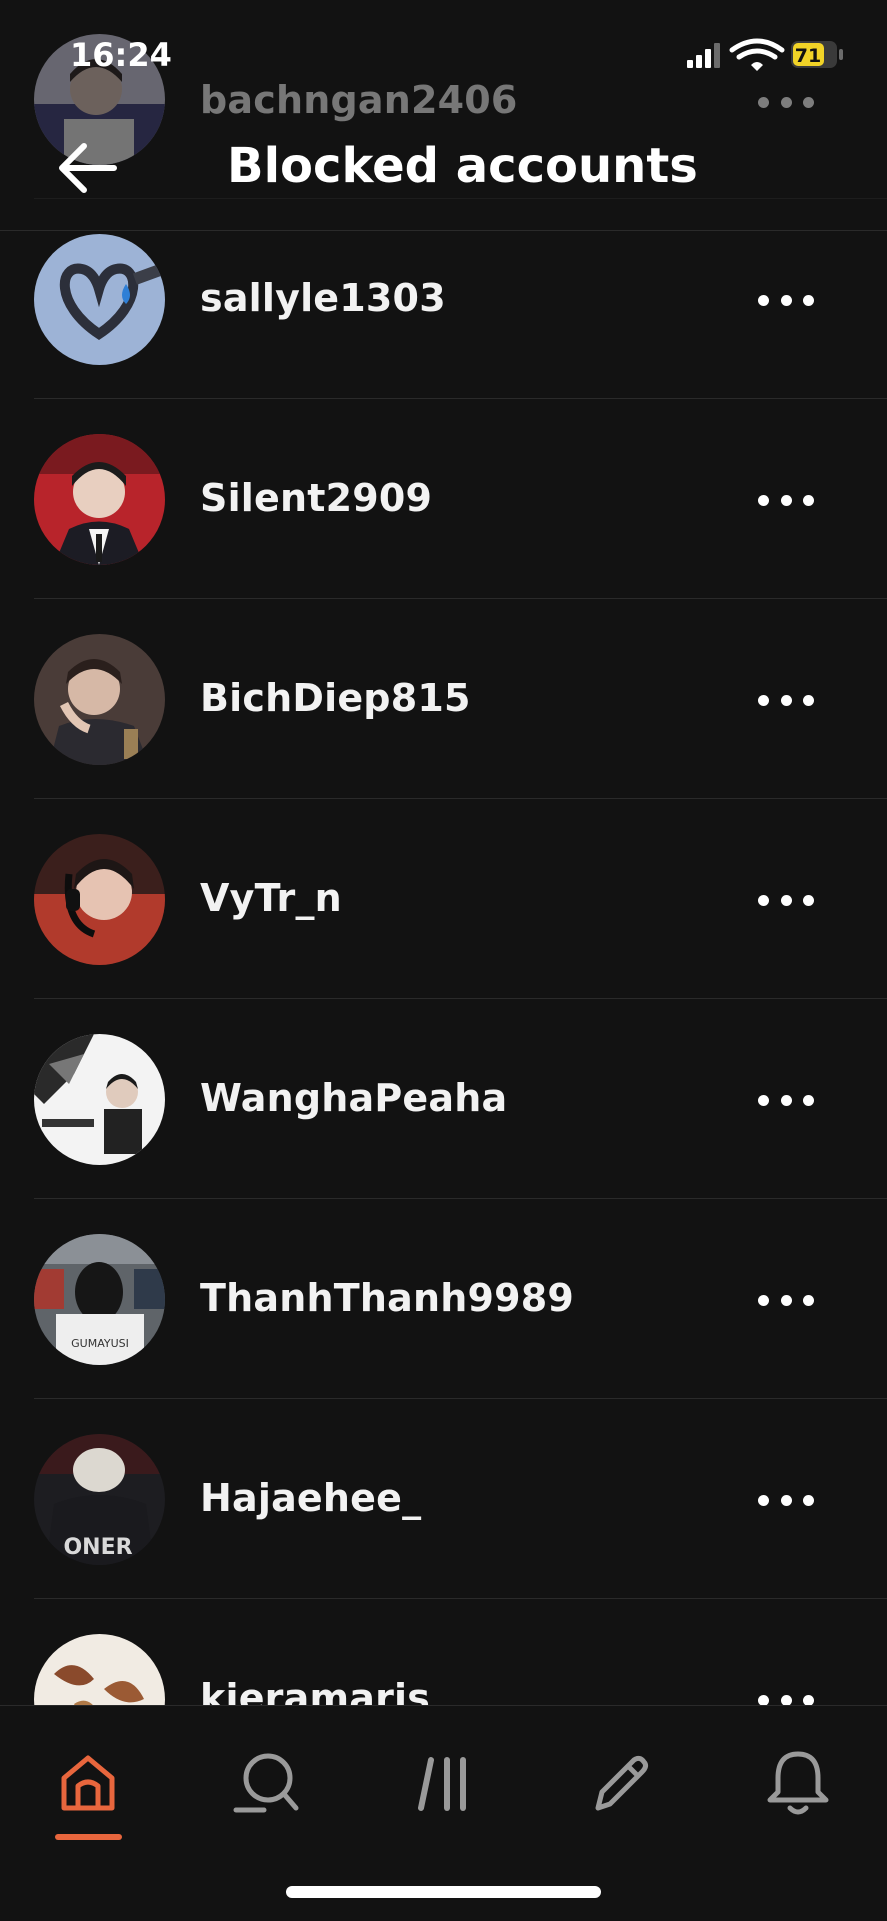  Describe the element at coordinates (335, 698) in the screenshot. I see `username: BichDiep815` at that location.